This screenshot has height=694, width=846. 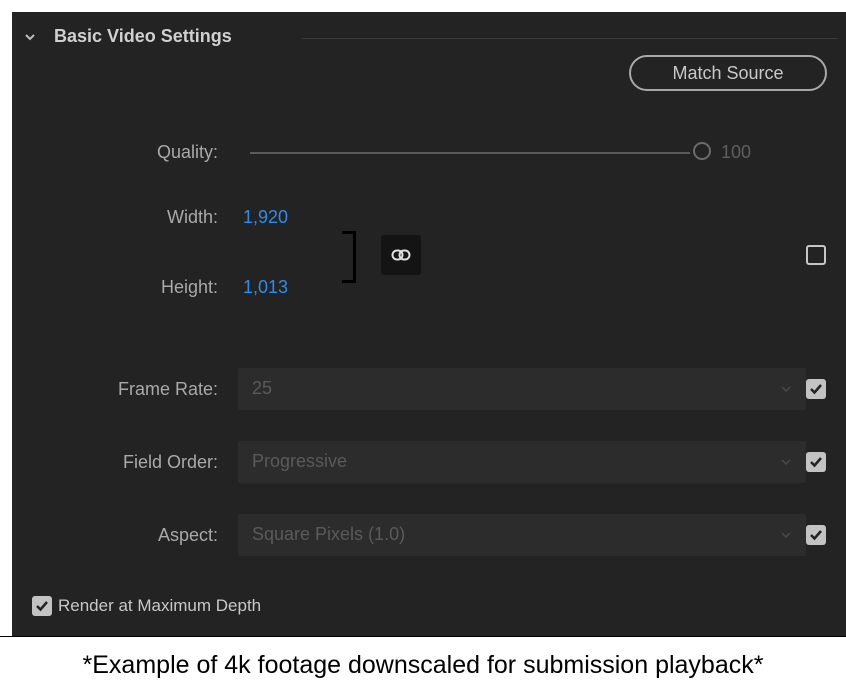 I want to click on width-label: Width:, so click(x=192, y=217).